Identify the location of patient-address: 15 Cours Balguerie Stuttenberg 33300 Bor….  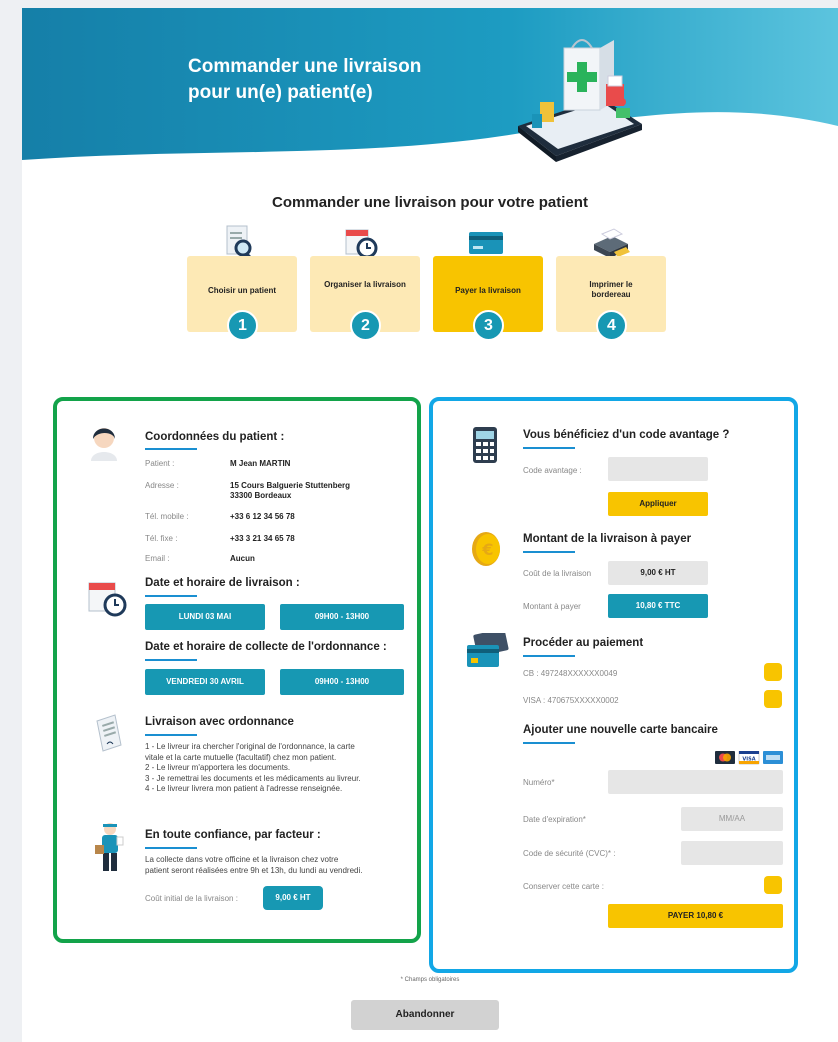
(290, 490).